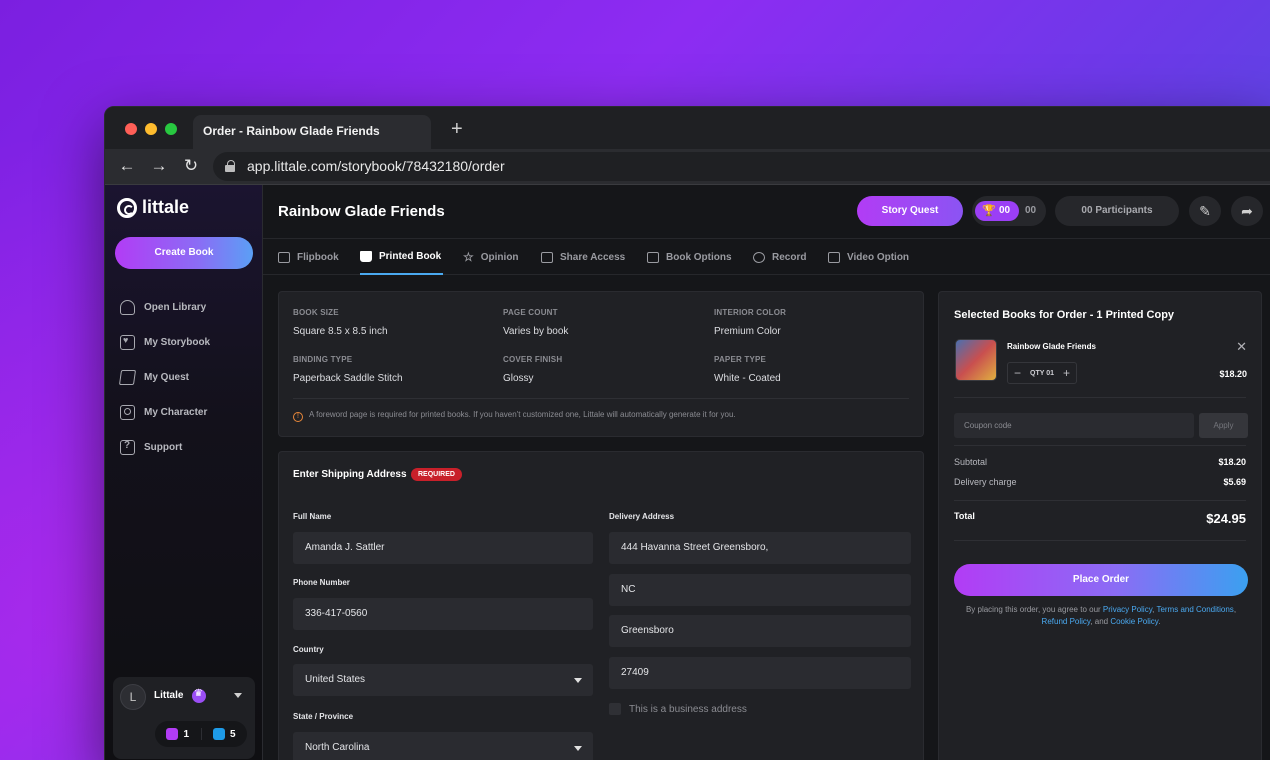  Describe the element at coordinates (443, 680) in the screenshot. I see `country-select: United States` at that location.